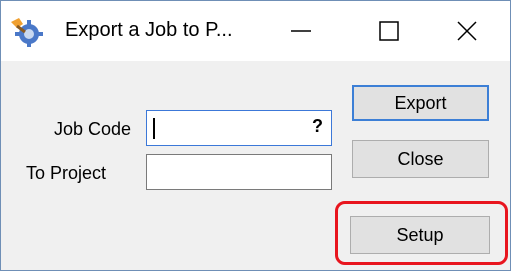  What do you see at coordinates (421, 233) in the screenshot?
I see `setup-highlight-annotation` at bounding box center [421, 233].